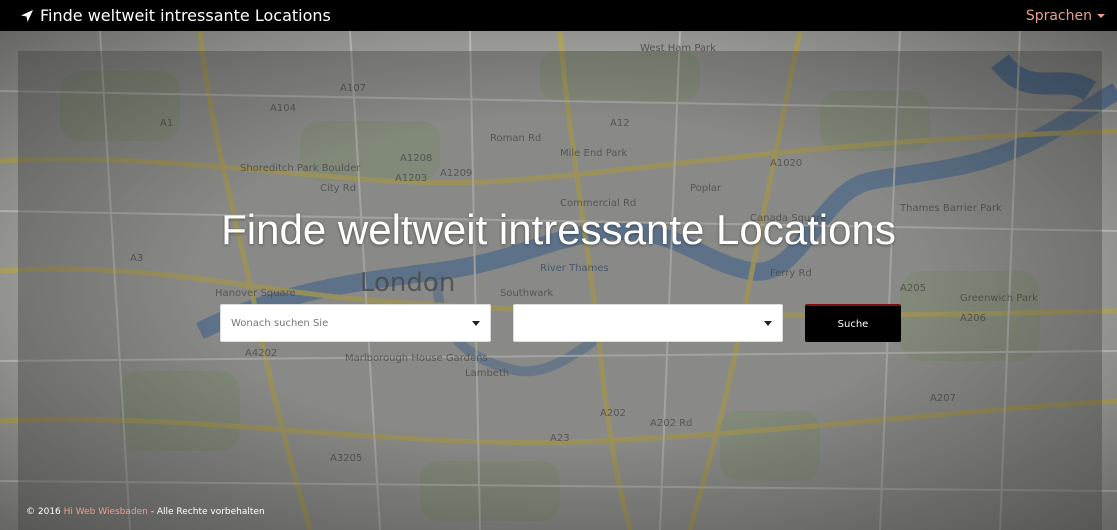 This screenshot has width=1117, height=530. I want to click on footer-company-link: Hi Web Wiesbaden, so click(106, 512).